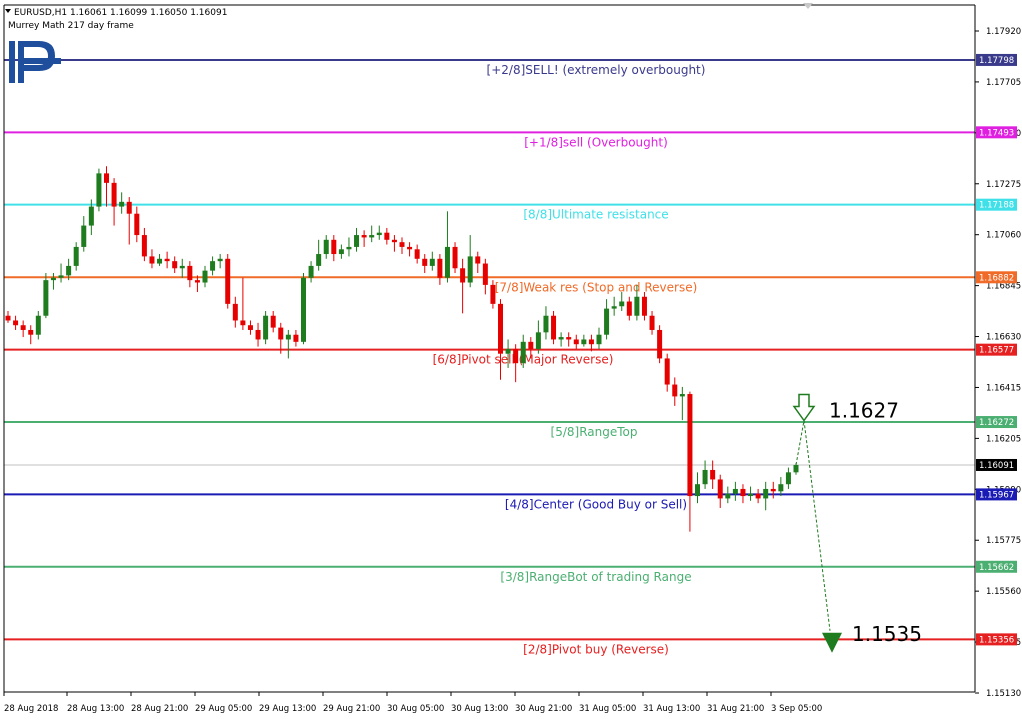 The image size is (1022, 723). I want to click on x-tick-label: 28 Aug 13:00, so click(95, 709).